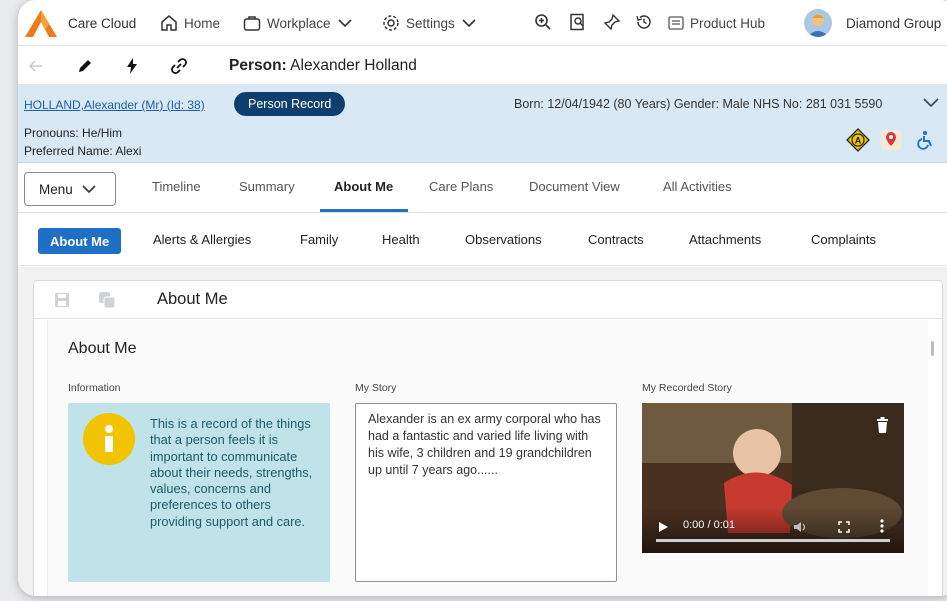 The height and width of the screenshot is (601, 947). Describe the element at coordinates (102, 348) in the screenshot. I see `section-title: About Me` at that location.